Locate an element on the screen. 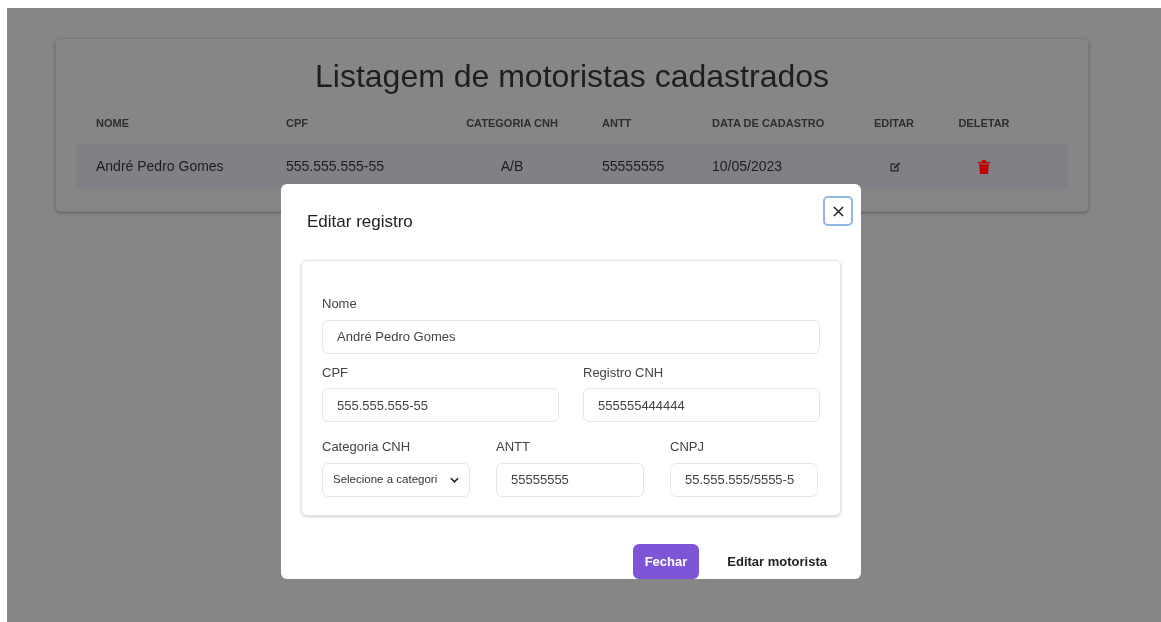 This screenshot has width=1161, height=622. field-label: Registro CNH is located at coordinates (623, 372).